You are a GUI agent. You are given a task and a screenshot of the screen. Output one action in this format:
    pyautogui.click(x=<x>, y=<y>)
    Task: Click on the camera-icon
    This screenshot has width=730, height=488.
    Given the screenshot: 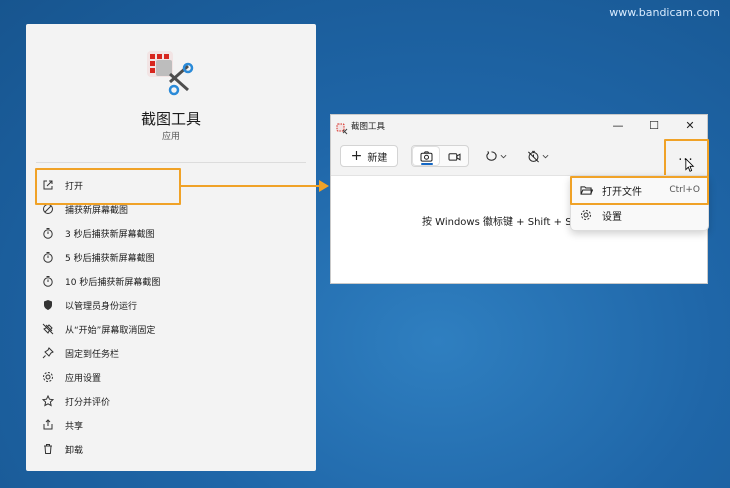 What is the action you would take?
    pyautogui.click(x=426, y=156)
    